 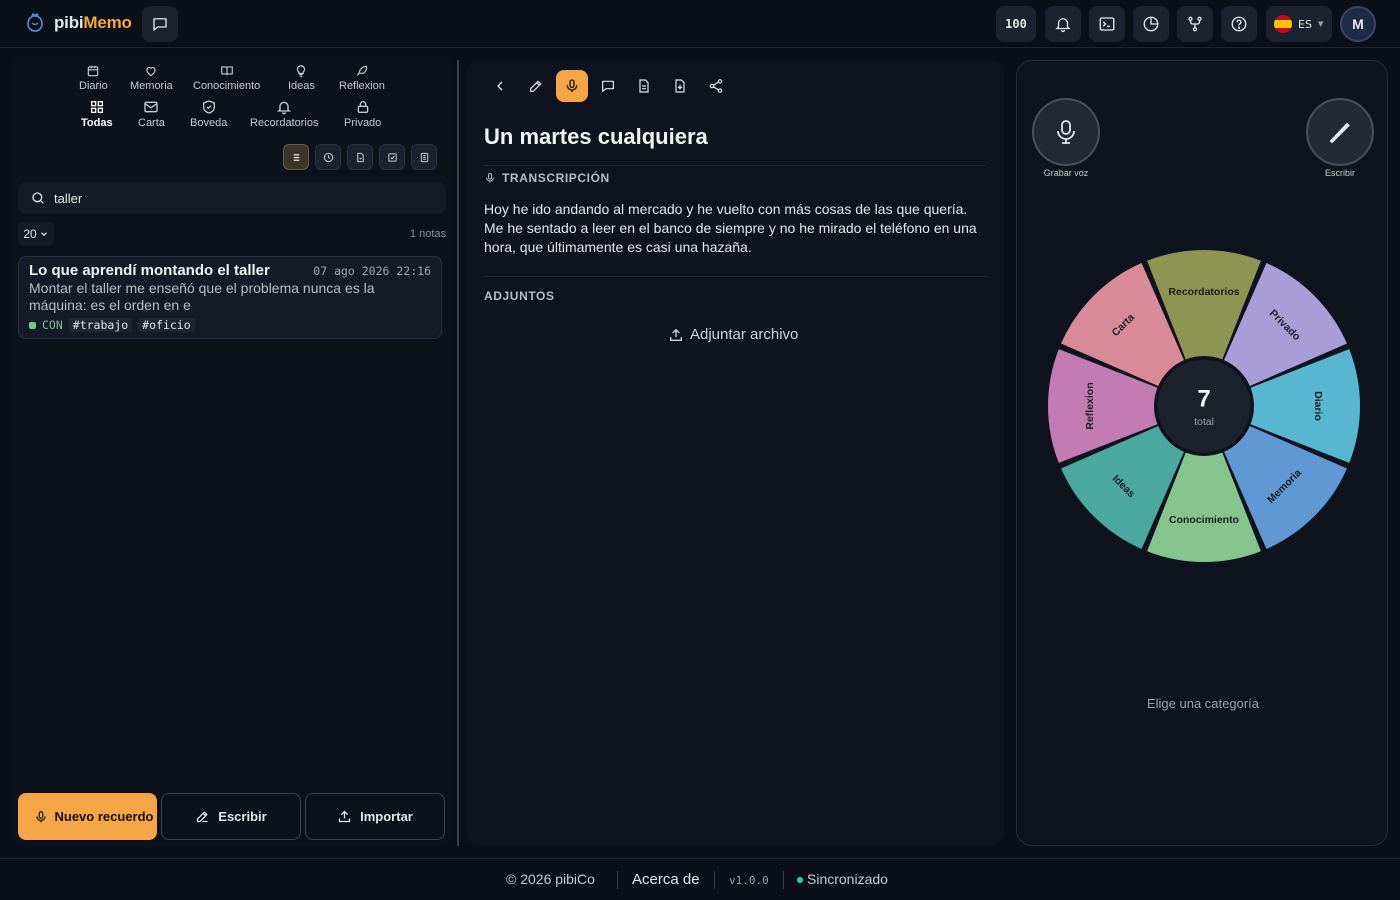 I want to click on chat-icon, so click(x=160, y=24).